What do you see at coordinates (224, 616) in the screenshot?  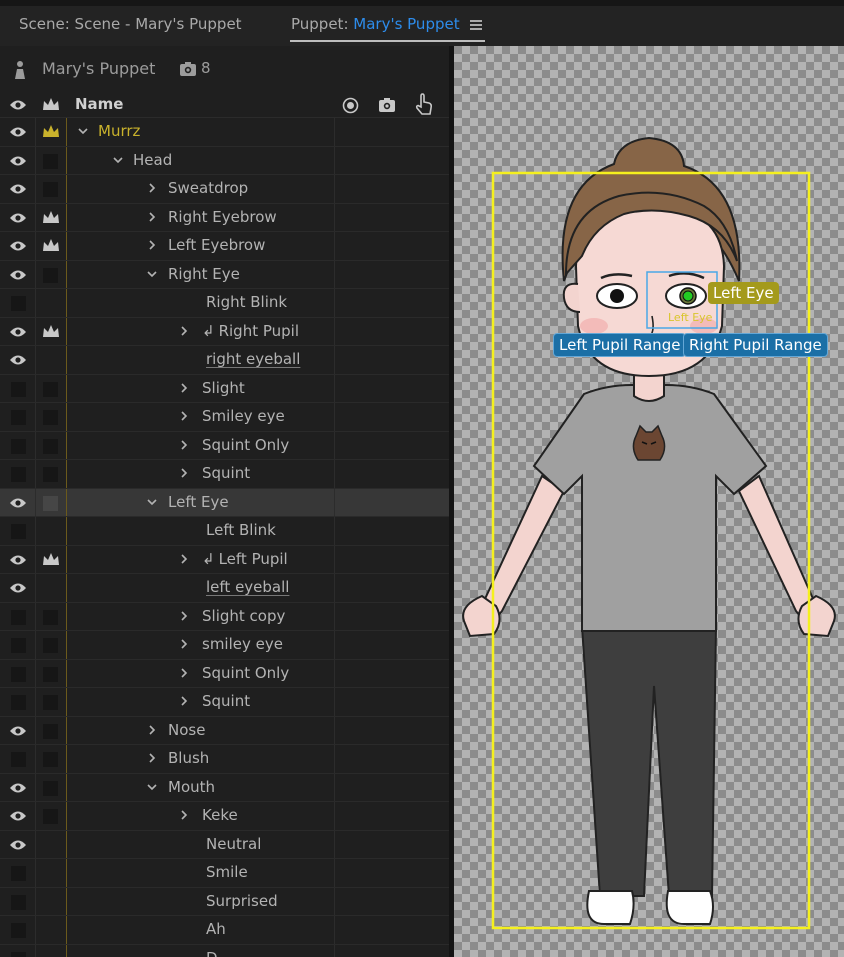 I see `layer-row: Slight copy` at bounding box center [224, 616].